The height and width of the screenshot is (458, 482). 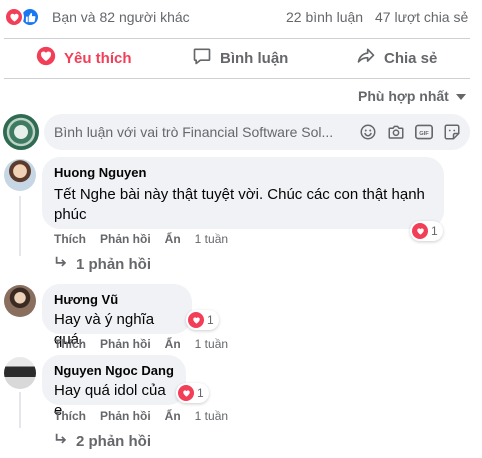 What do you see at coordinates (396, 132) in the screenshot?
I see `camera-icon` at bounding box center [396, 132].